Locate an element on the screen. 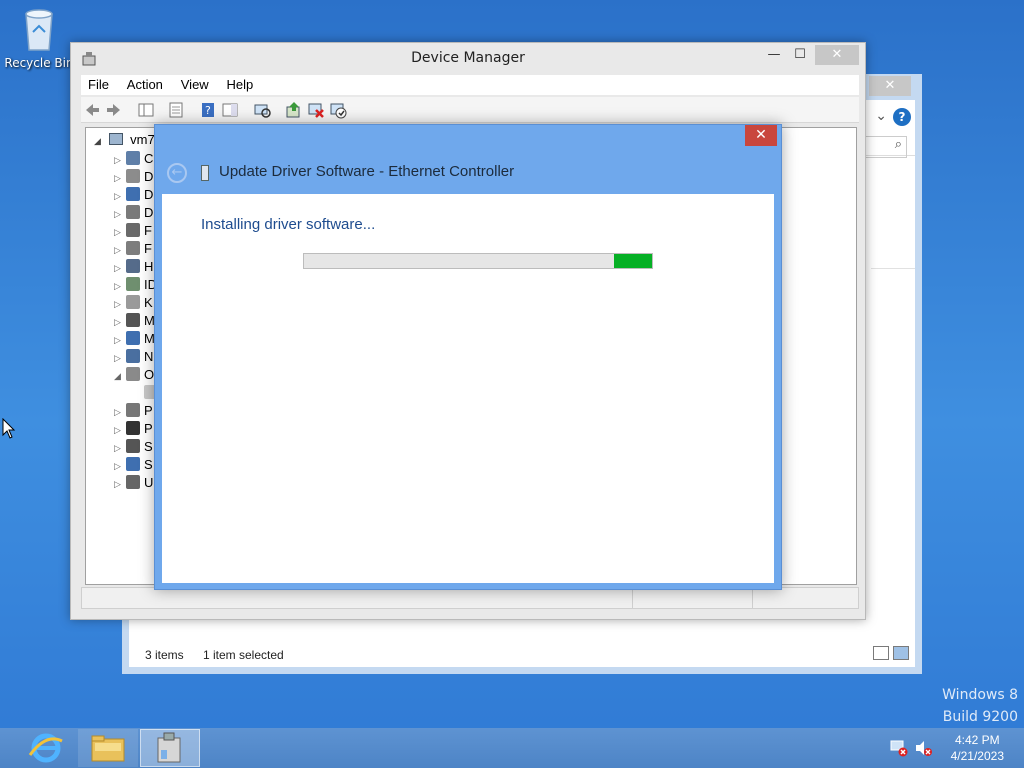 The image size is (1024, 768). minimize-button: — is located at coordinates (774, 55).